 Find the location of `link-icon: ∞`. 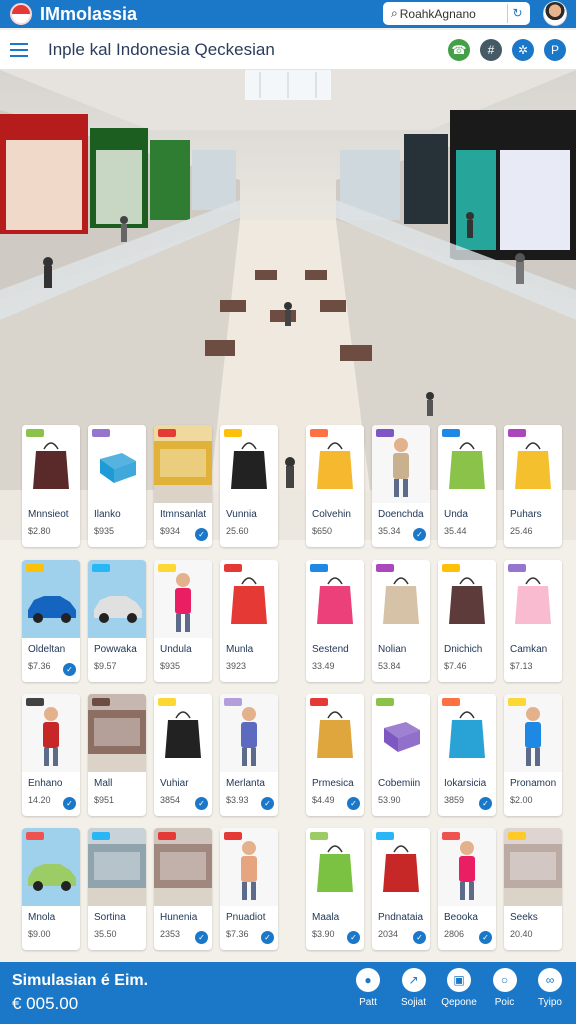

link-icon: ∞ is located at coordinates (550, 980).